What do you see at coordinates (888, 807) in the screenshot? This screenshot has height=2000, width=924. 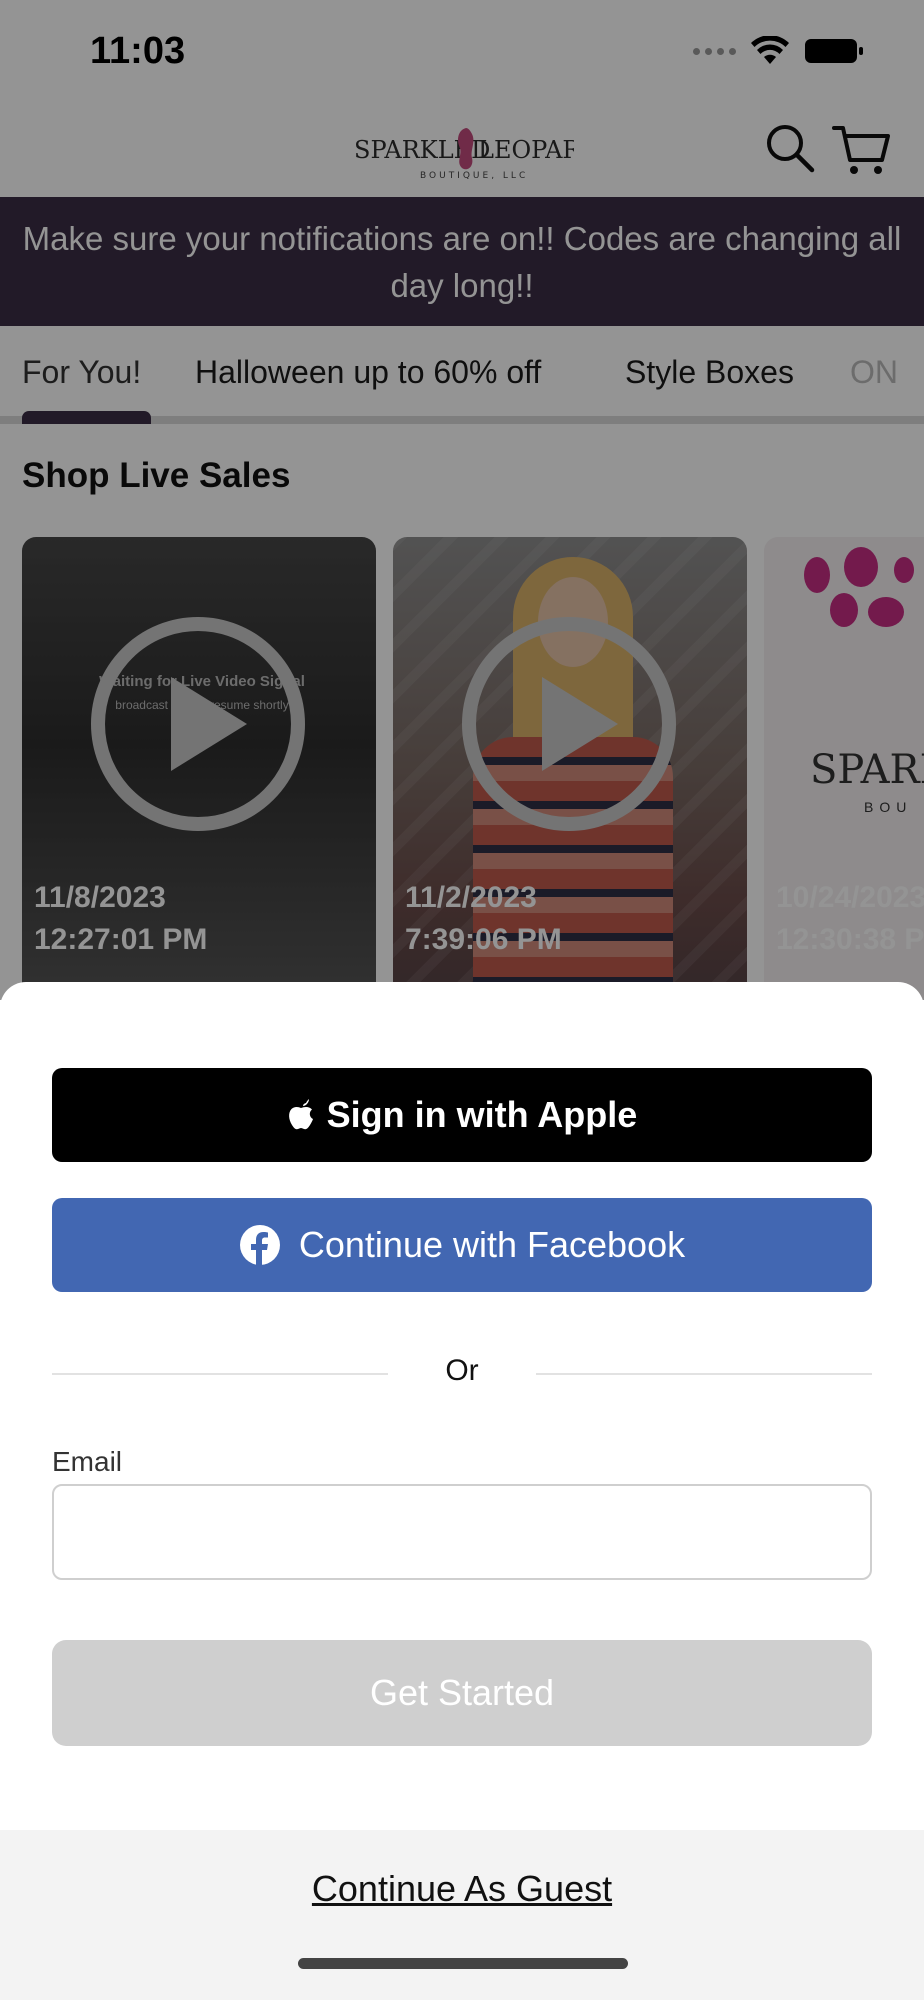 I see `card-brand-sub: BOU` at bounding box center [888, 807].